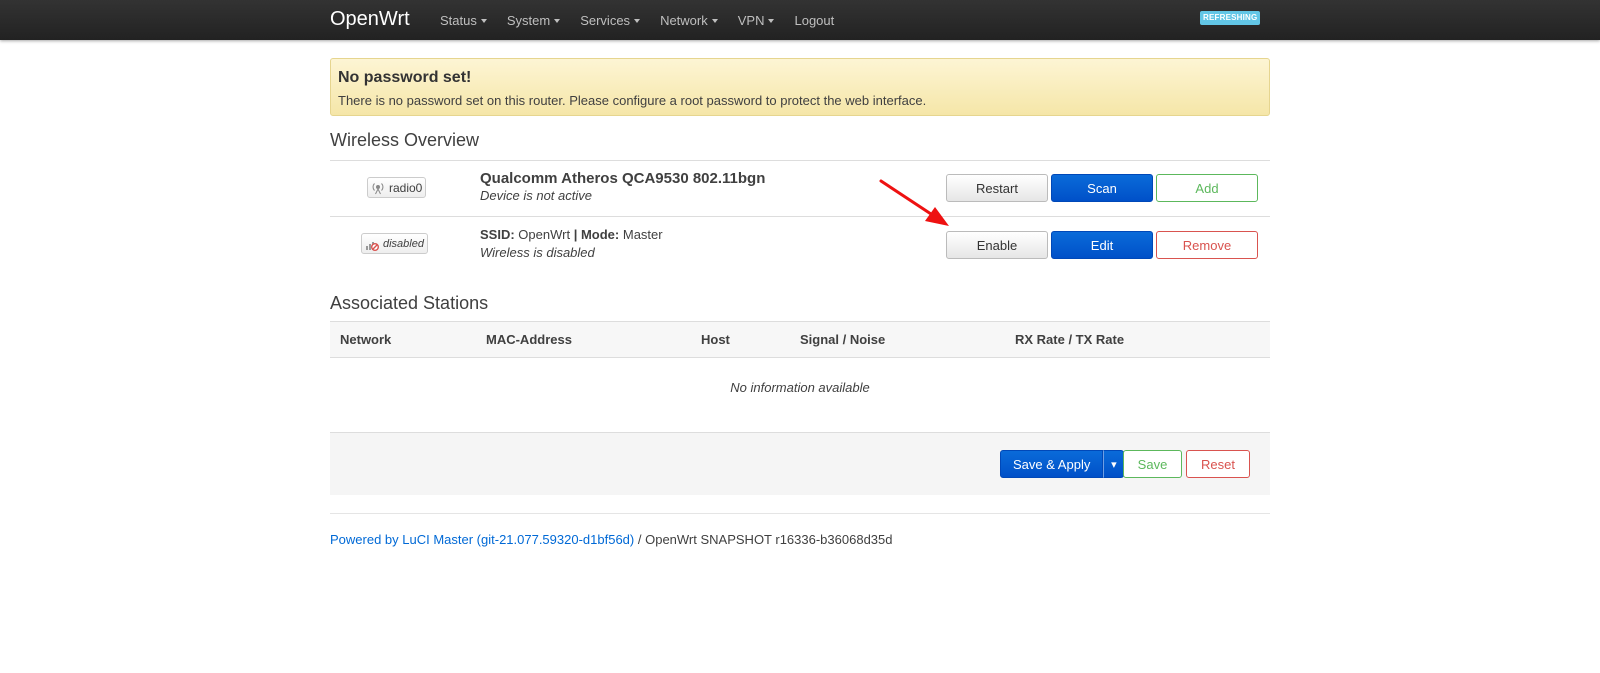  What do you see at coordinates (1052, 464) in the screenshot?
I see `save-apply-button: Save & Apply` at bounding box center [1052, 464].